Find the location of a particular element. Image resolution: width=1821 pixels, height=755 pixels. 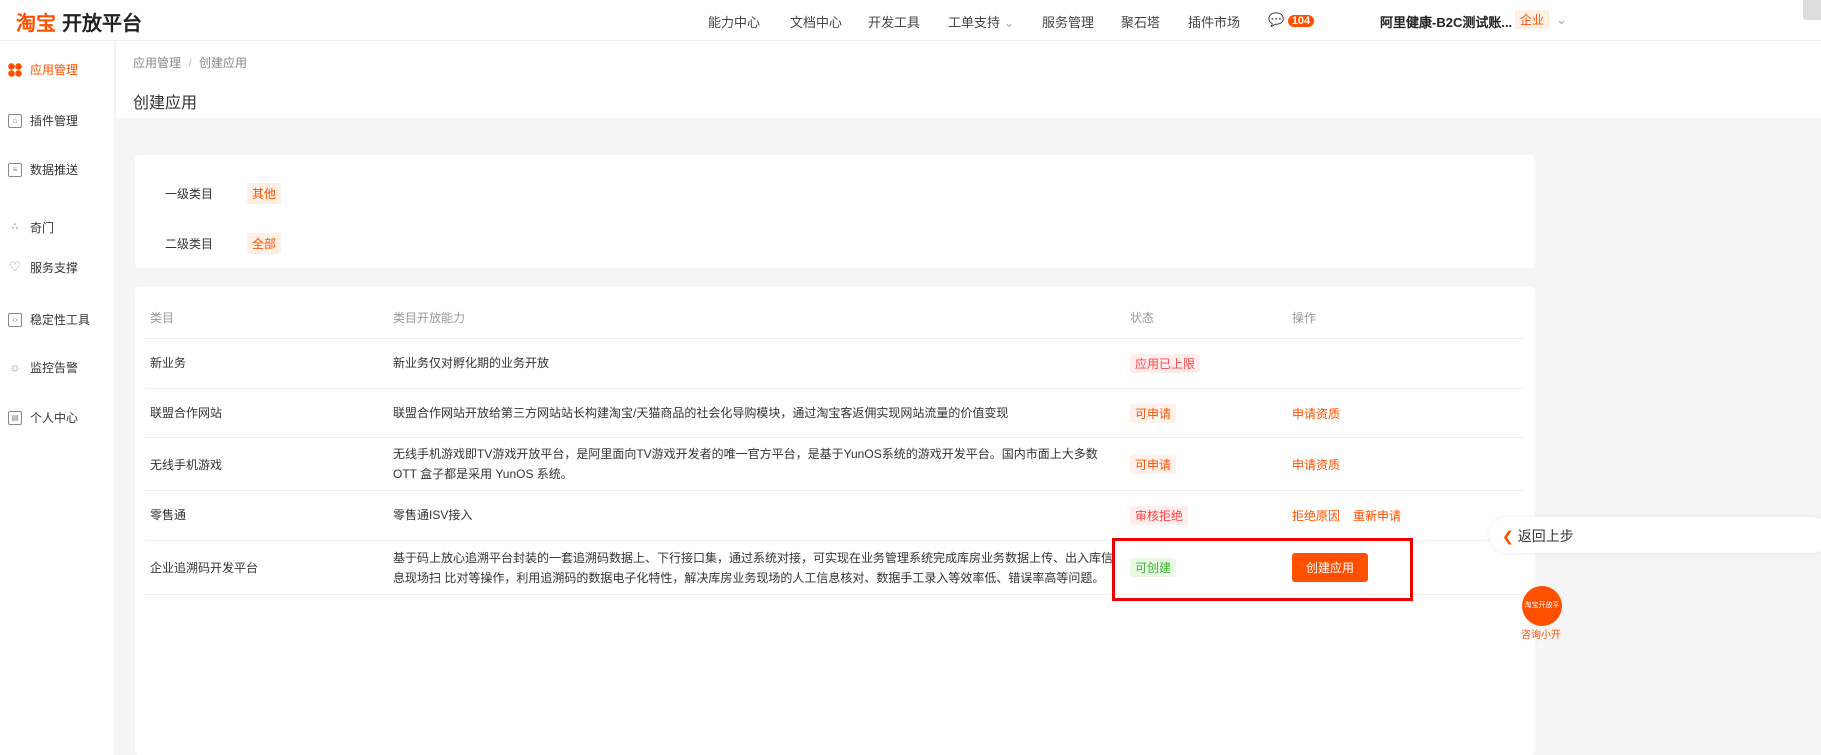

messages-button: 💬 104 is located at coordinates (1291, 20).